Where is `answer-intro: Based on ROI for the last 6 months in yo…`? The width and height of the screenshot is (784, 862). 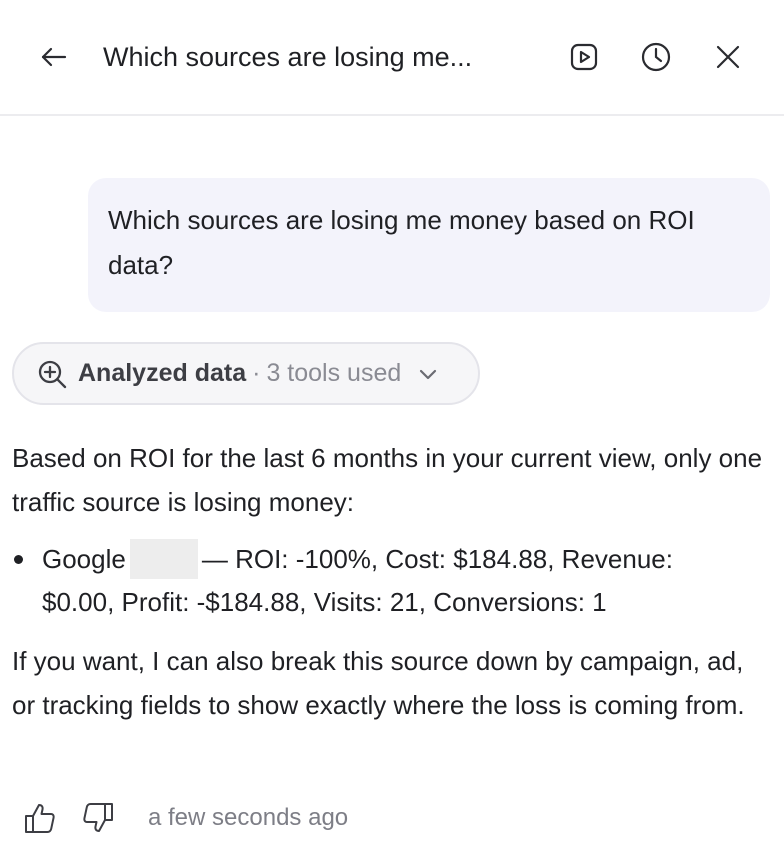
answer-intro: Based on ROI for the last 6 months in yo… is located at coordinates (387, 480).